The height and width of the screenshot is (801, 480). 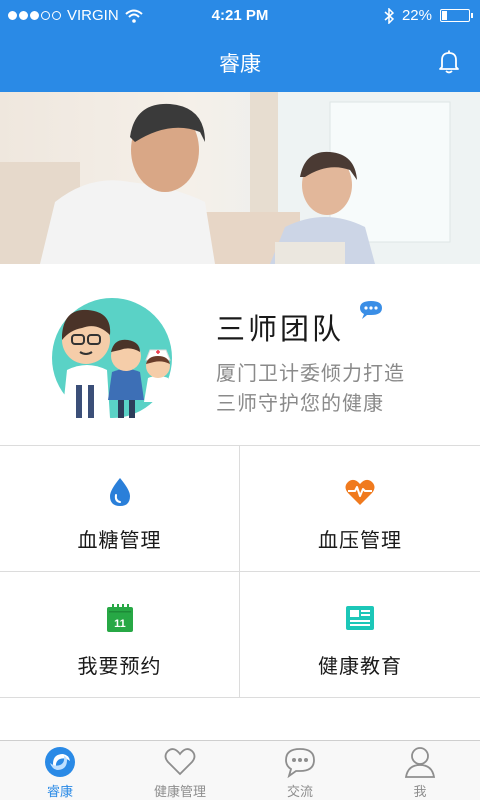 I want to click on water-drop-icon, so click(x=120, y=492).